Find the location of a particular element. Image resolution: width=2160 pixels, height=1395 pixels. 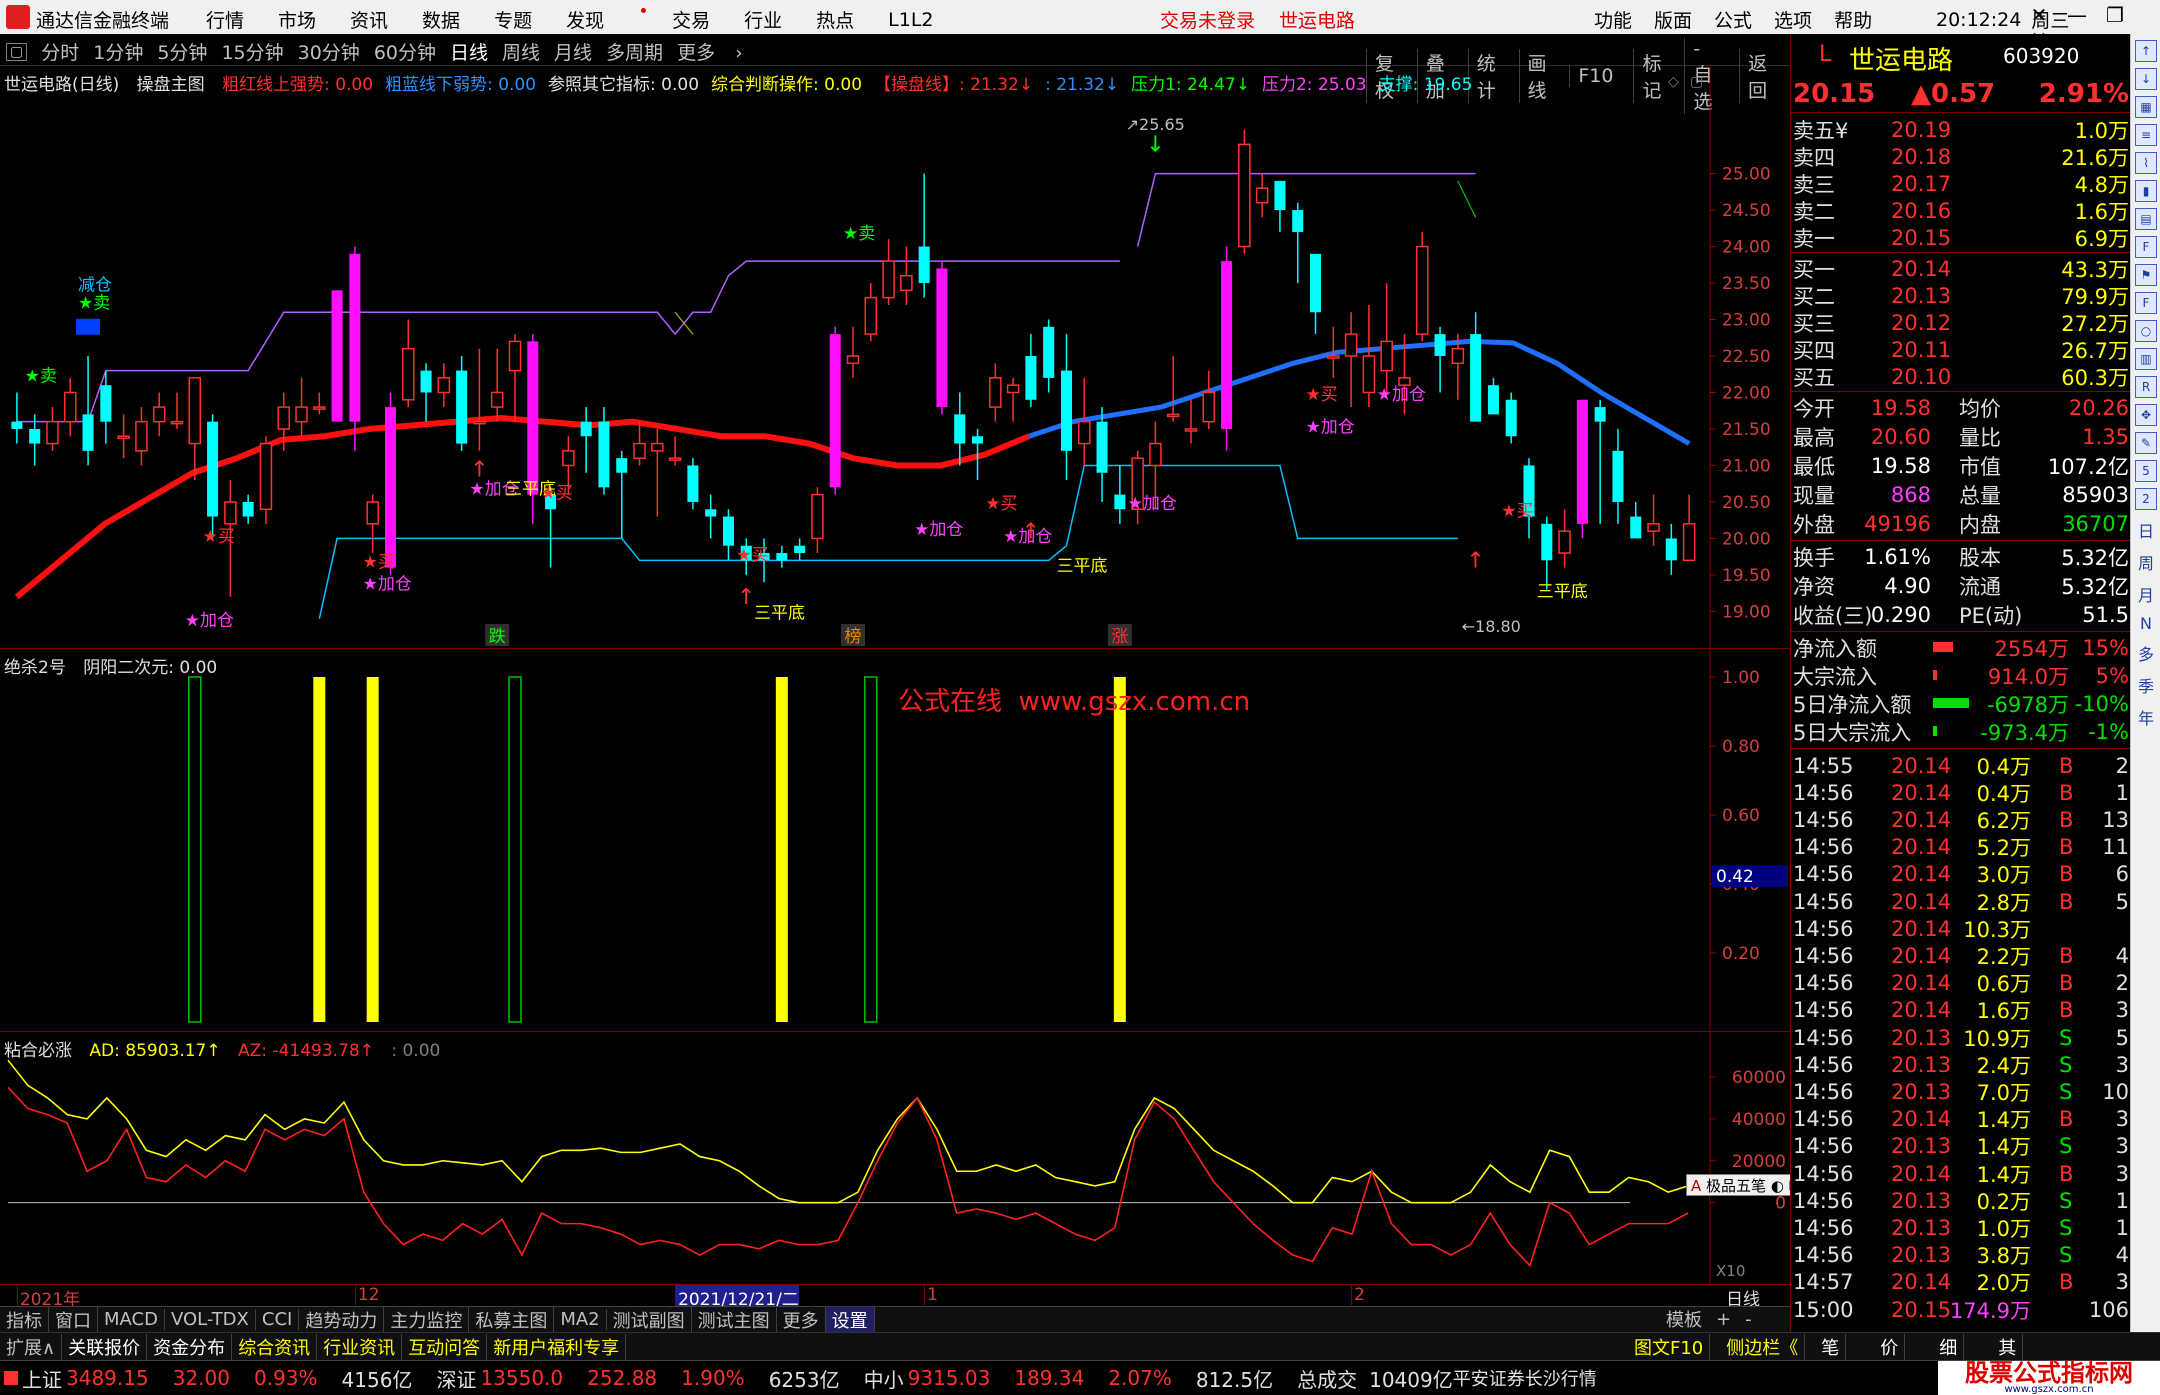

close-tab-icon: ✕ is located at coordinates (2039, 15).